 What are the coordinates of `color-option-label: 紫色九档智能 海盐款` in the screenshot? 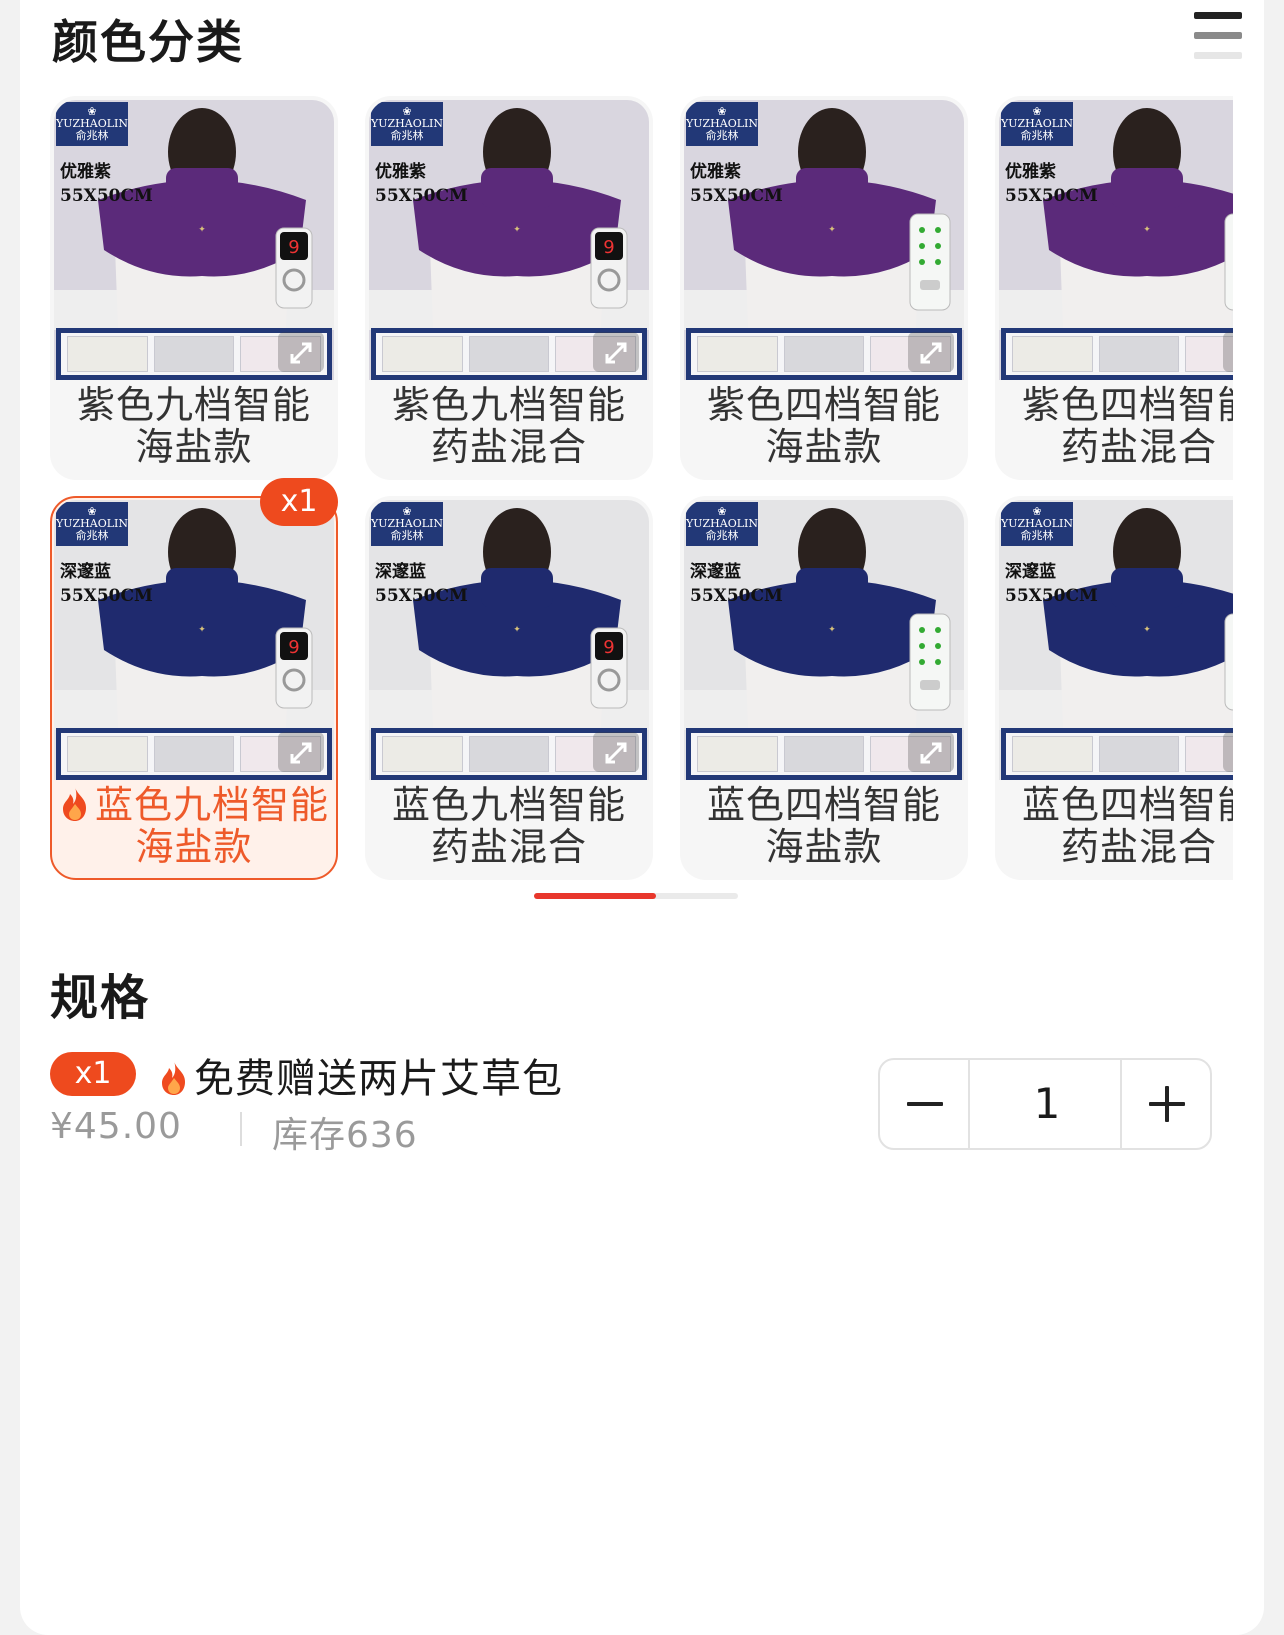 It's located at (194, 426).